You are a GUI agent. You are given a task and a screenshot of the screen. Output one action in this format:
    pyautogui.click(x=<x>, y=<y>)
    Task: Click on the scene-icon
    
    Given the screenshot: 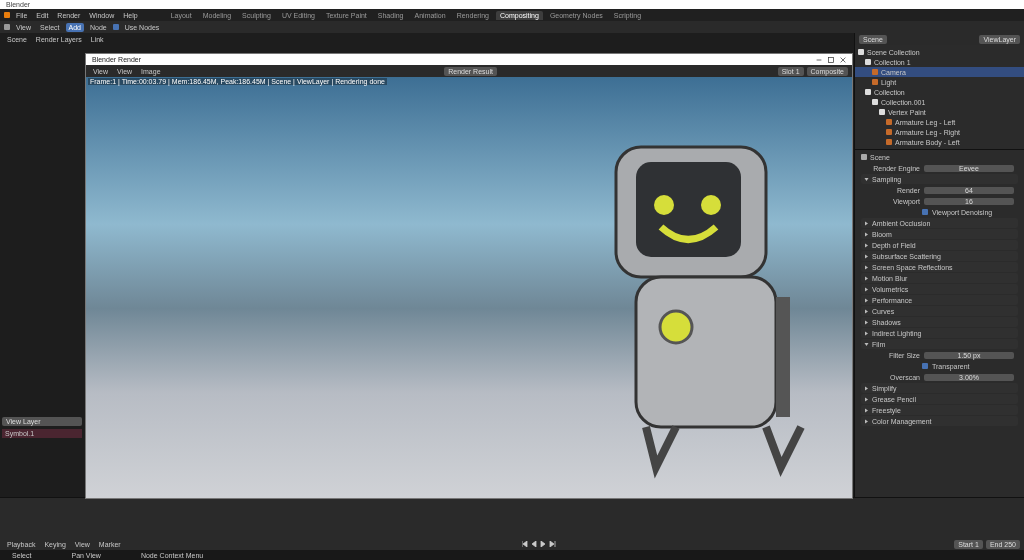 What is the action you would take?
    pyautogui.click(x=864, y=157)
    